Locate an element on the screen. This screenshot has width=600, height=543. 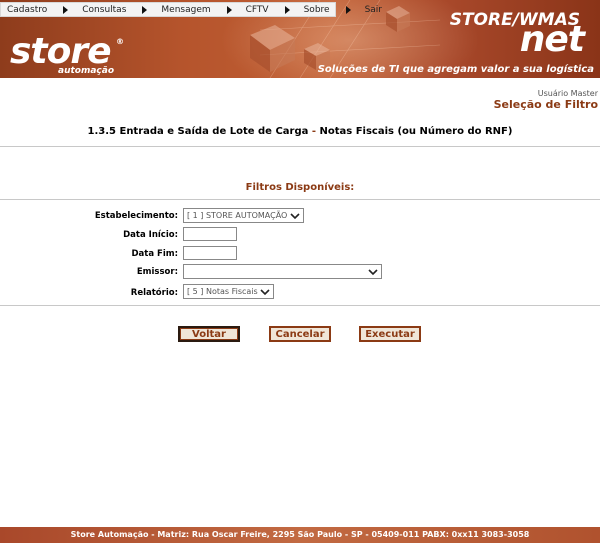
menu-item-sobre: Sobre is located at coordinates (317, 9).